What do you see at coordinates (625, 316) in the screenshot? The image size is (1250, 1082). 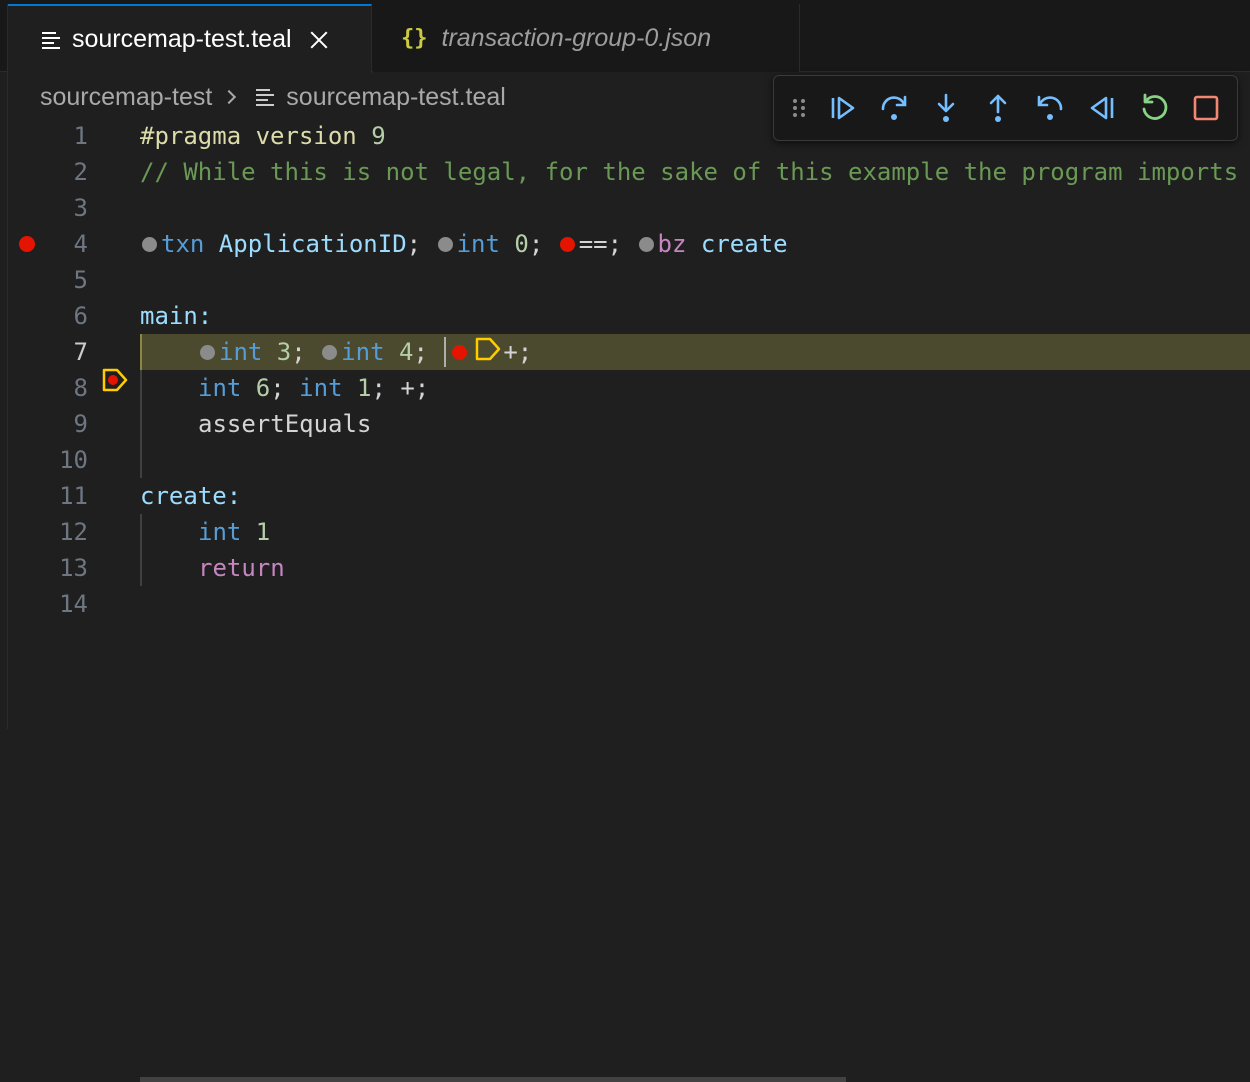 I see `code-line: 6 main:` at bounding box center [625, 316].